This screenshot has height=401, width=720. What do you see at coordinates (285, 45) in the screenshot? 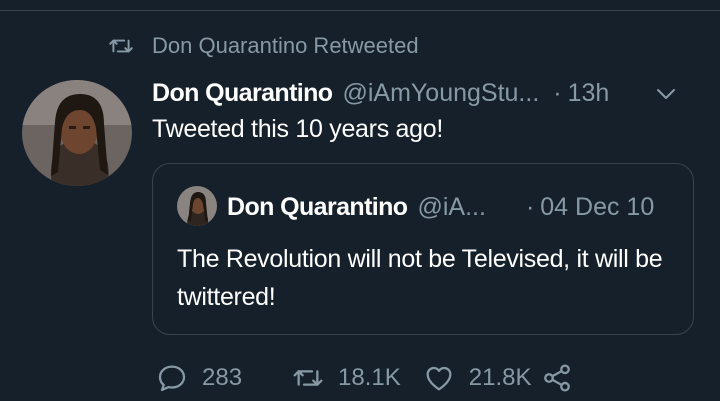
I see `retweet-label: Don Quarantino Retweeted` at bounding box center [285, 45].